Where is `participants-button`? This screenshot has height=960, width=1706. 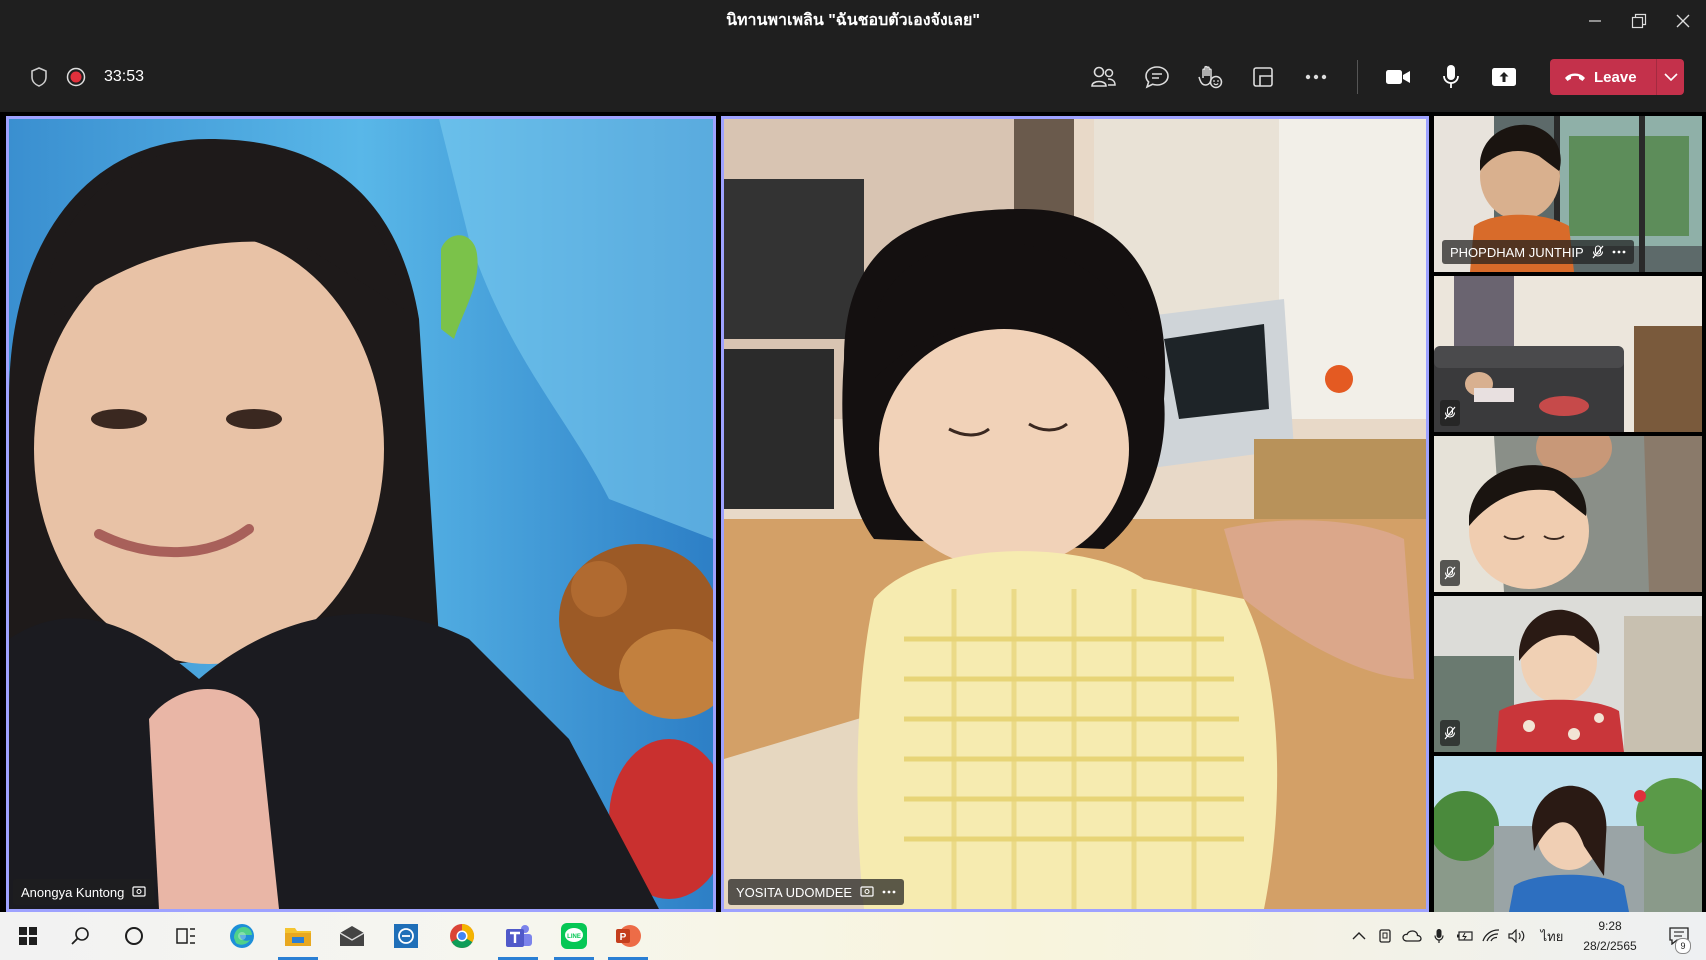 participants-button is located at coordinates (1103, 77).